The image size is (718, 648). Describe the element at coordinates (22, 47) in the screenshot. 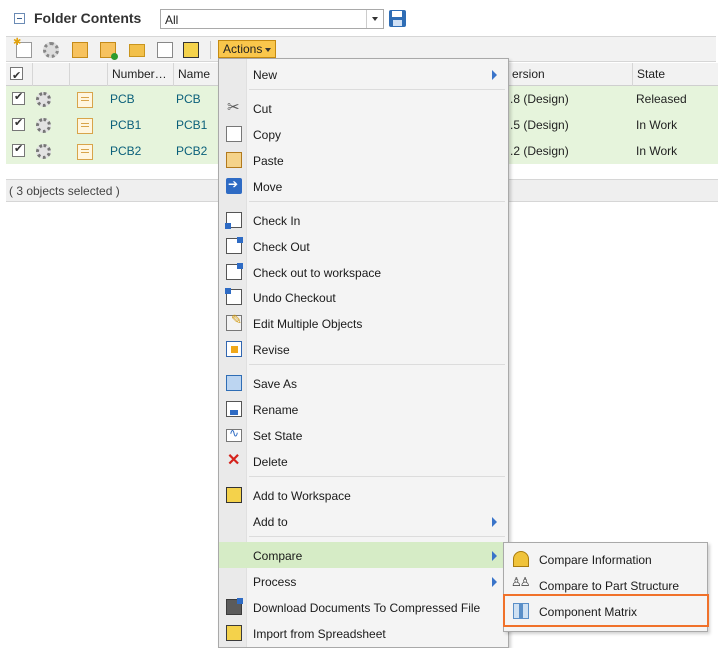

I see `new-document-icon` at that location.